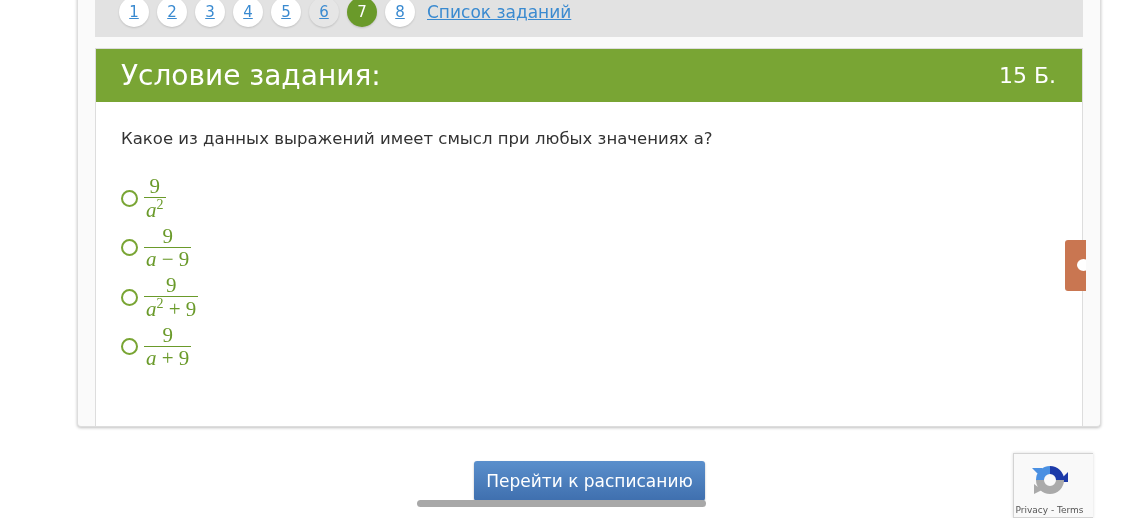 The height and width of the screenshot is (518, 1122). What do you see at coordinates (561, 503) in the screenshot?
I see `scrollbar` at bounding box center [561, 503].